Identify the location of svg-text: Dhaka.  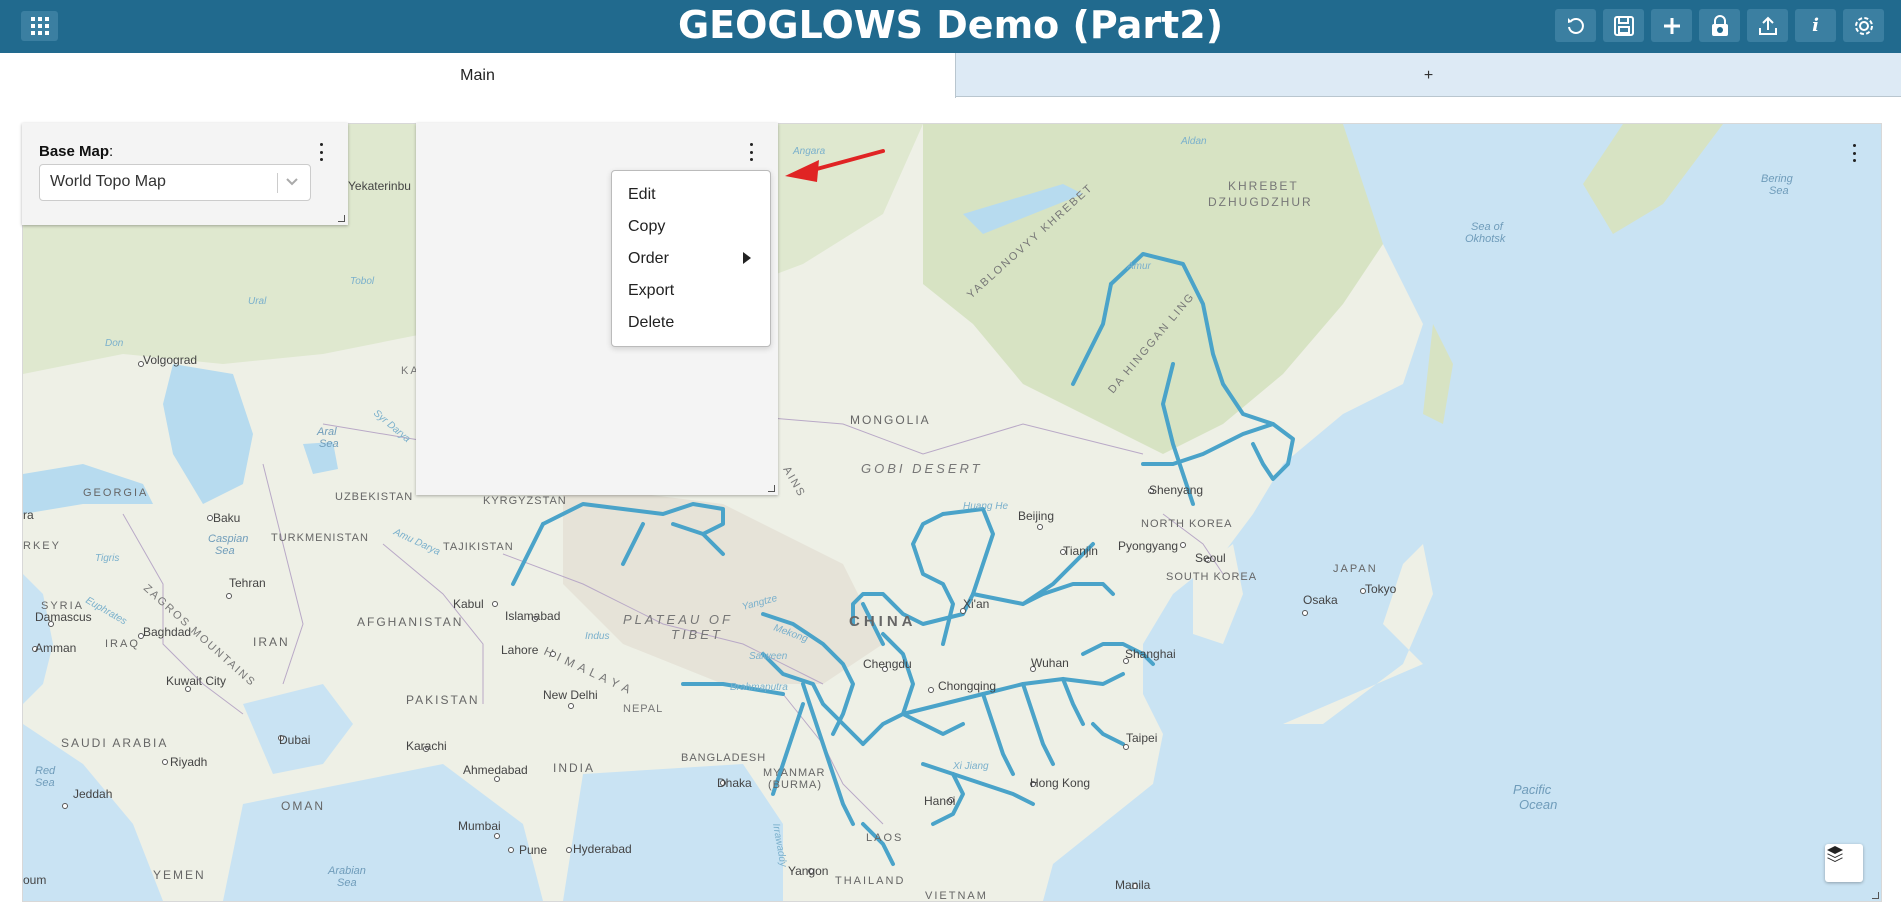
(734, 783).